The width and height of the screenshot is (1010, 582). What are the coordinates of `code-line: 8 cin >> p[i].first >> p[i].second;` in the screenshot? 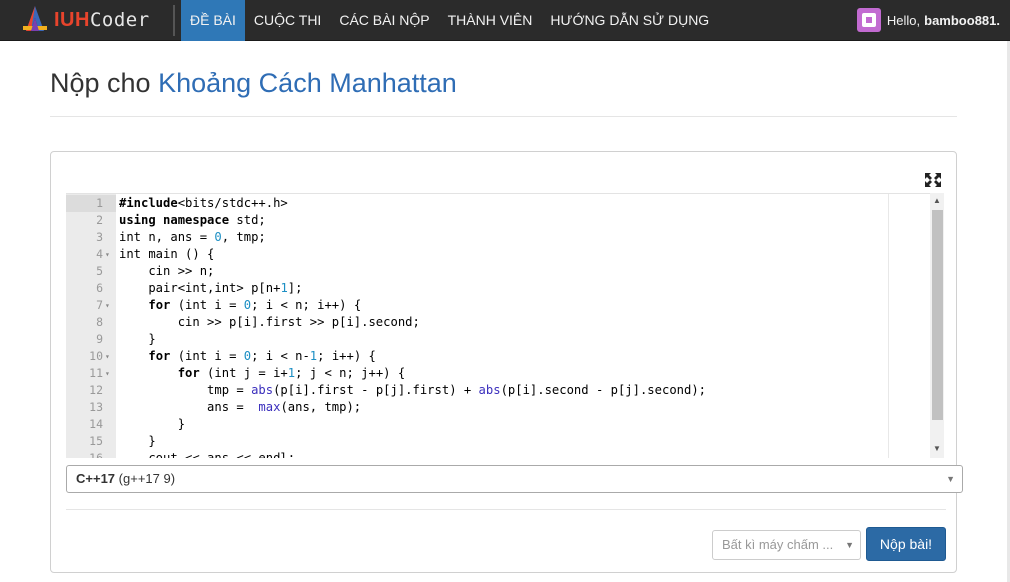 It's located at (498, 322).